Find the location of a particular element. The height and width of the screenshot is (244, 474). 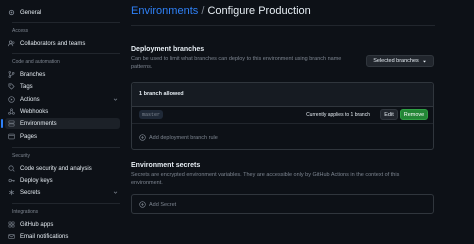

sidebar-item-webhooks: Webhooks is located at coordinates (62, 111).